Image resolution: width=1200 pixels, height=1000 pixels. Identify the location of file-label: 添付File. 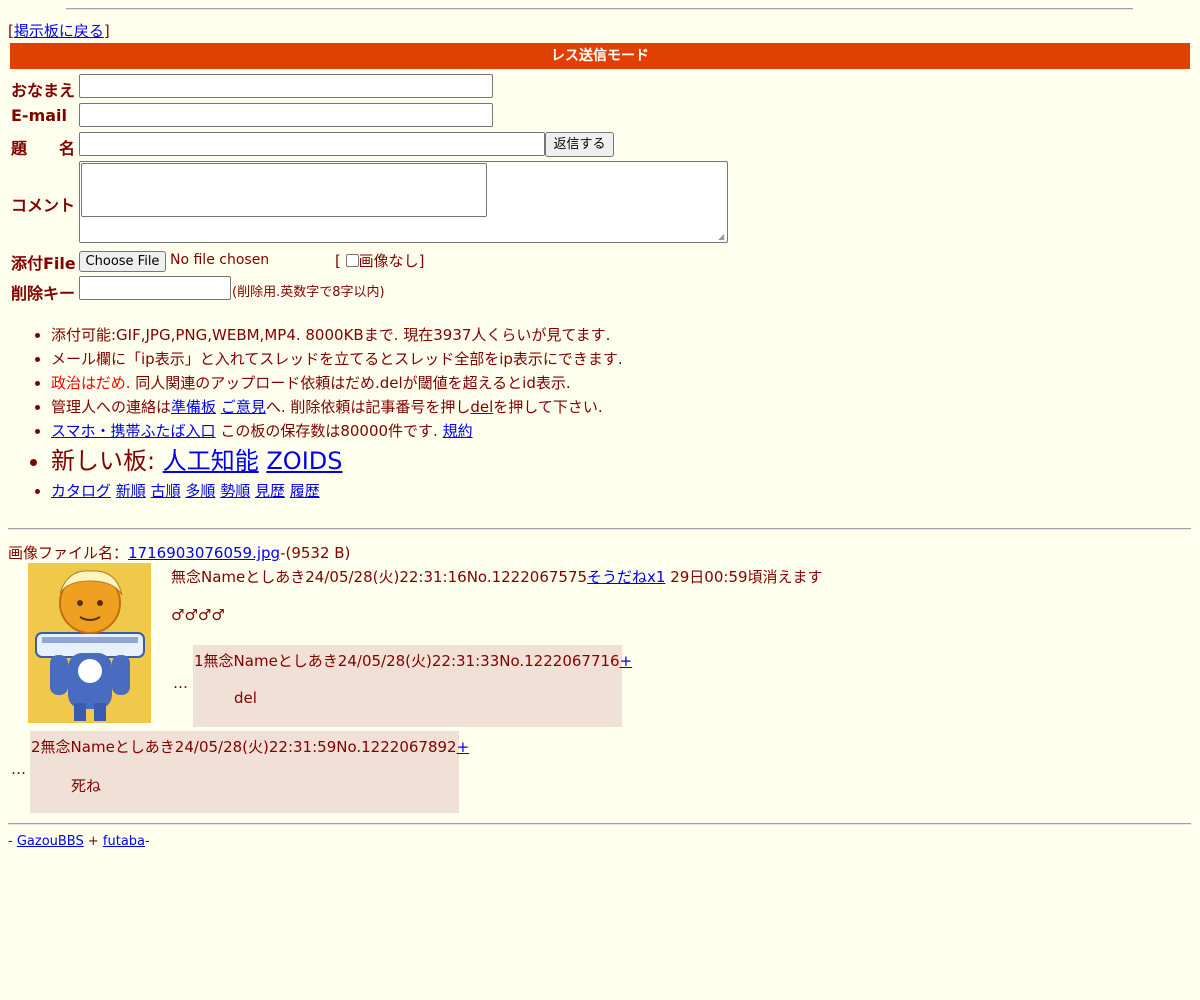
(43, 263).